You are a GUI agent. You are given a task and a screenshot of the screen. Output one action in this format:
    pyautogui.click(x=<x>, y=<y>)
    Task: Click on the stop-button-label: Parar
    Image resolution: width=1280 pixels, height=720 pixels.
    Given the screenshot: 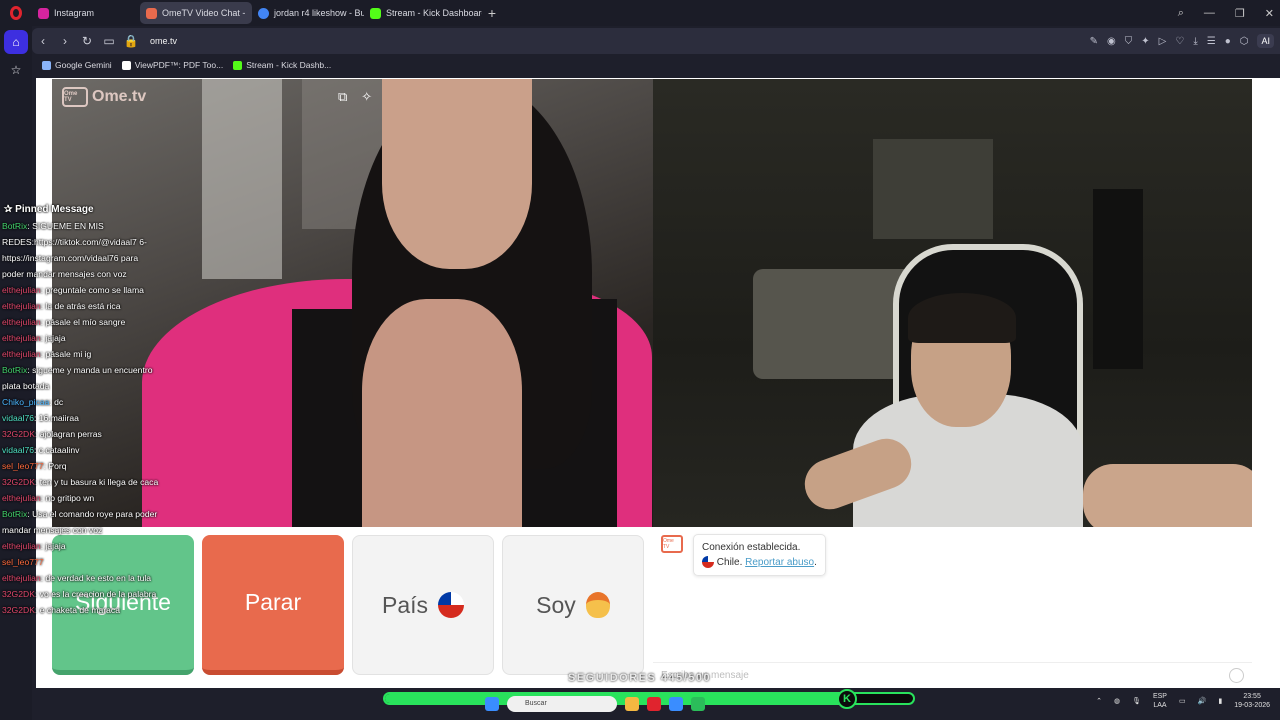 What is the action you would take?
    pyautogui.click(x=273, y=602)
    